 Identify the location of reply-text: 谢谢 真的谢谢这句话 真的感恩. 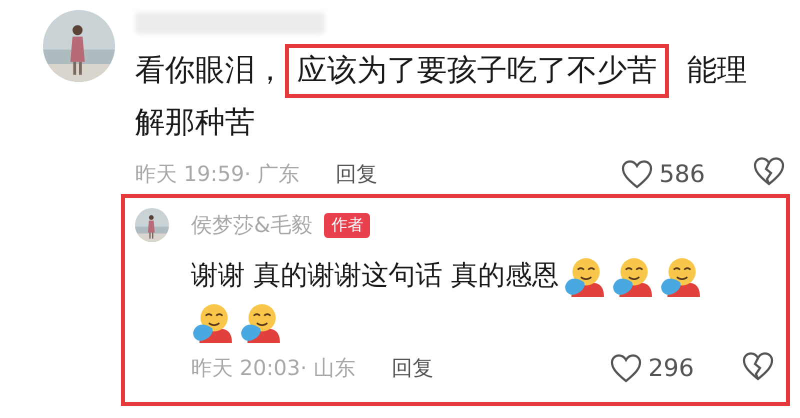
(375, 275).